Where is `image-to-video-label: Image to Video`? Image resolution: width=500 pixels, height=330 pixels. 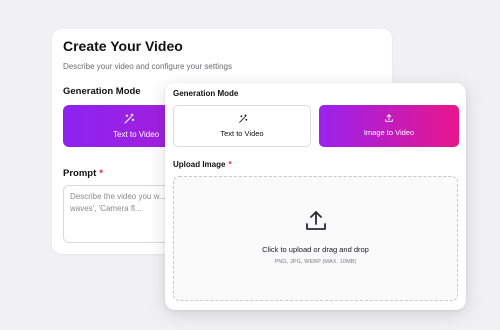 image-to-video-label: Image to Video is located at coordinates (389, 132).